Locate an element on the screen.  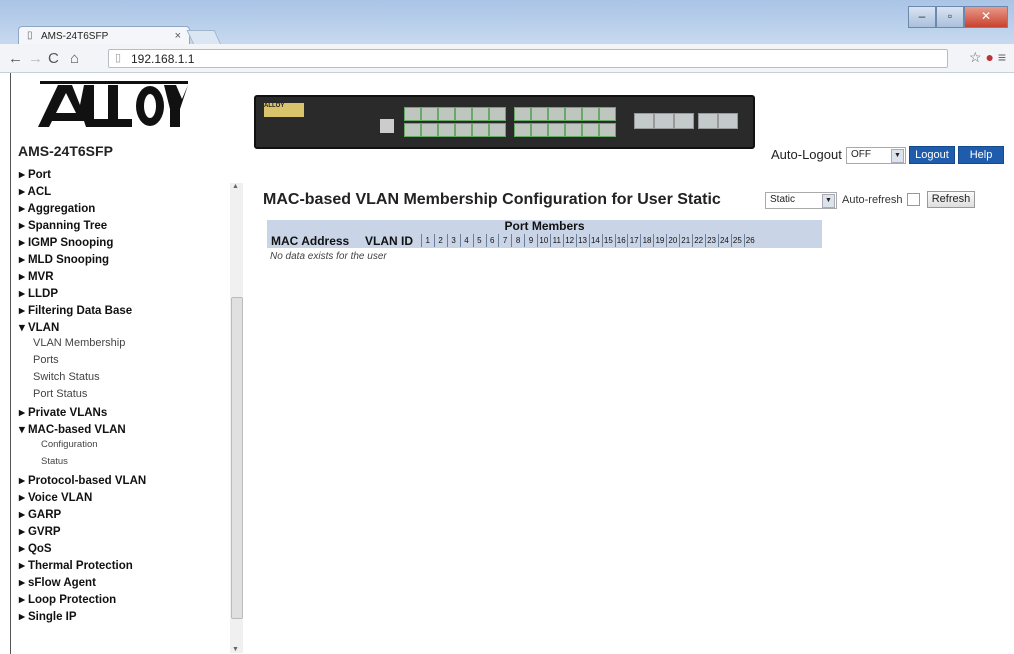
port-number-header: 5 is located at coordinates (479, 240).